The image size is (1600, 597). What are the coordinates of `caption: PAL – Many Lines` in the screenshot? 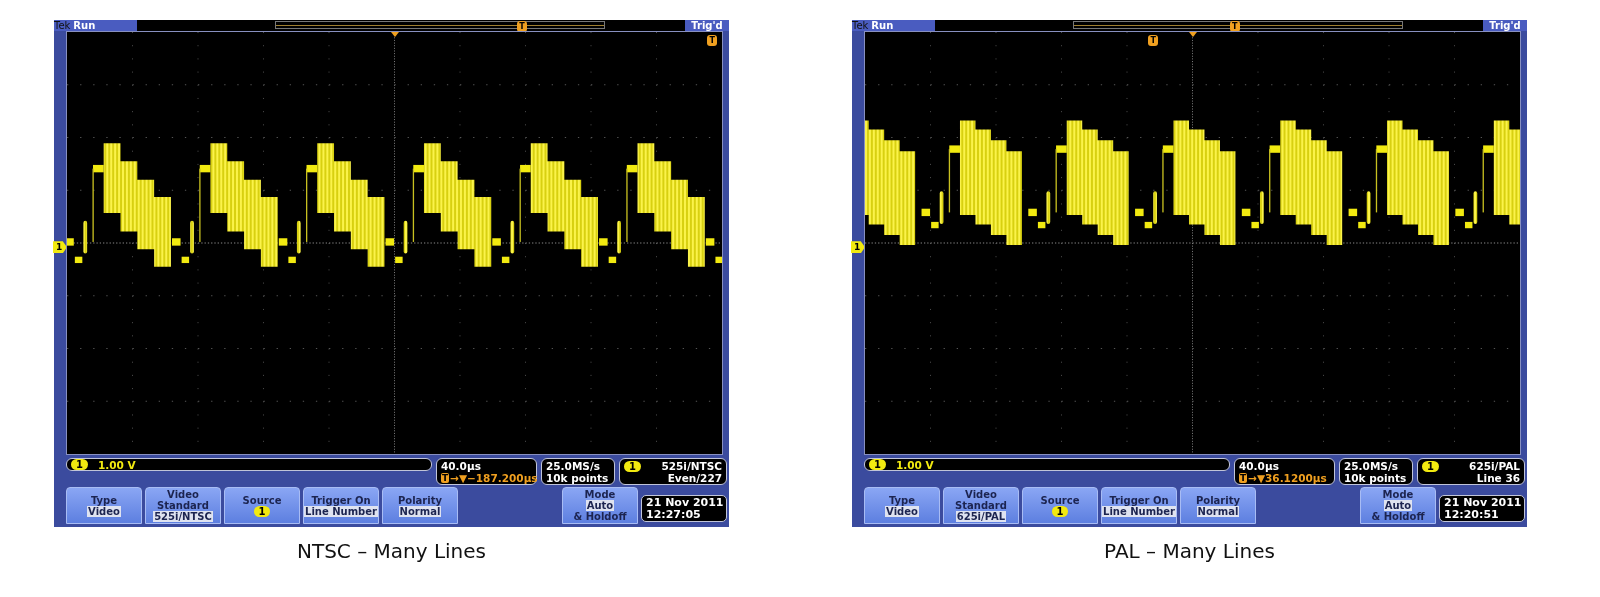 It's located at (1189, 551).